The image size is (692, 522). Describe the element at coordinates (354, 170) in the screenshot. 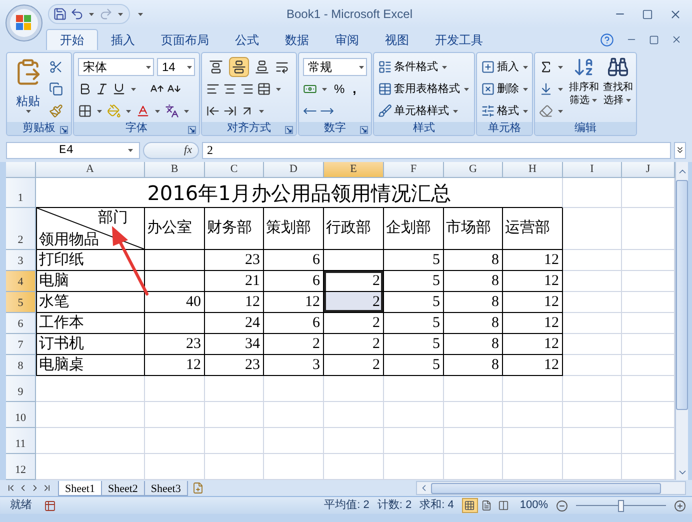

I see `column-header: E` at that location.